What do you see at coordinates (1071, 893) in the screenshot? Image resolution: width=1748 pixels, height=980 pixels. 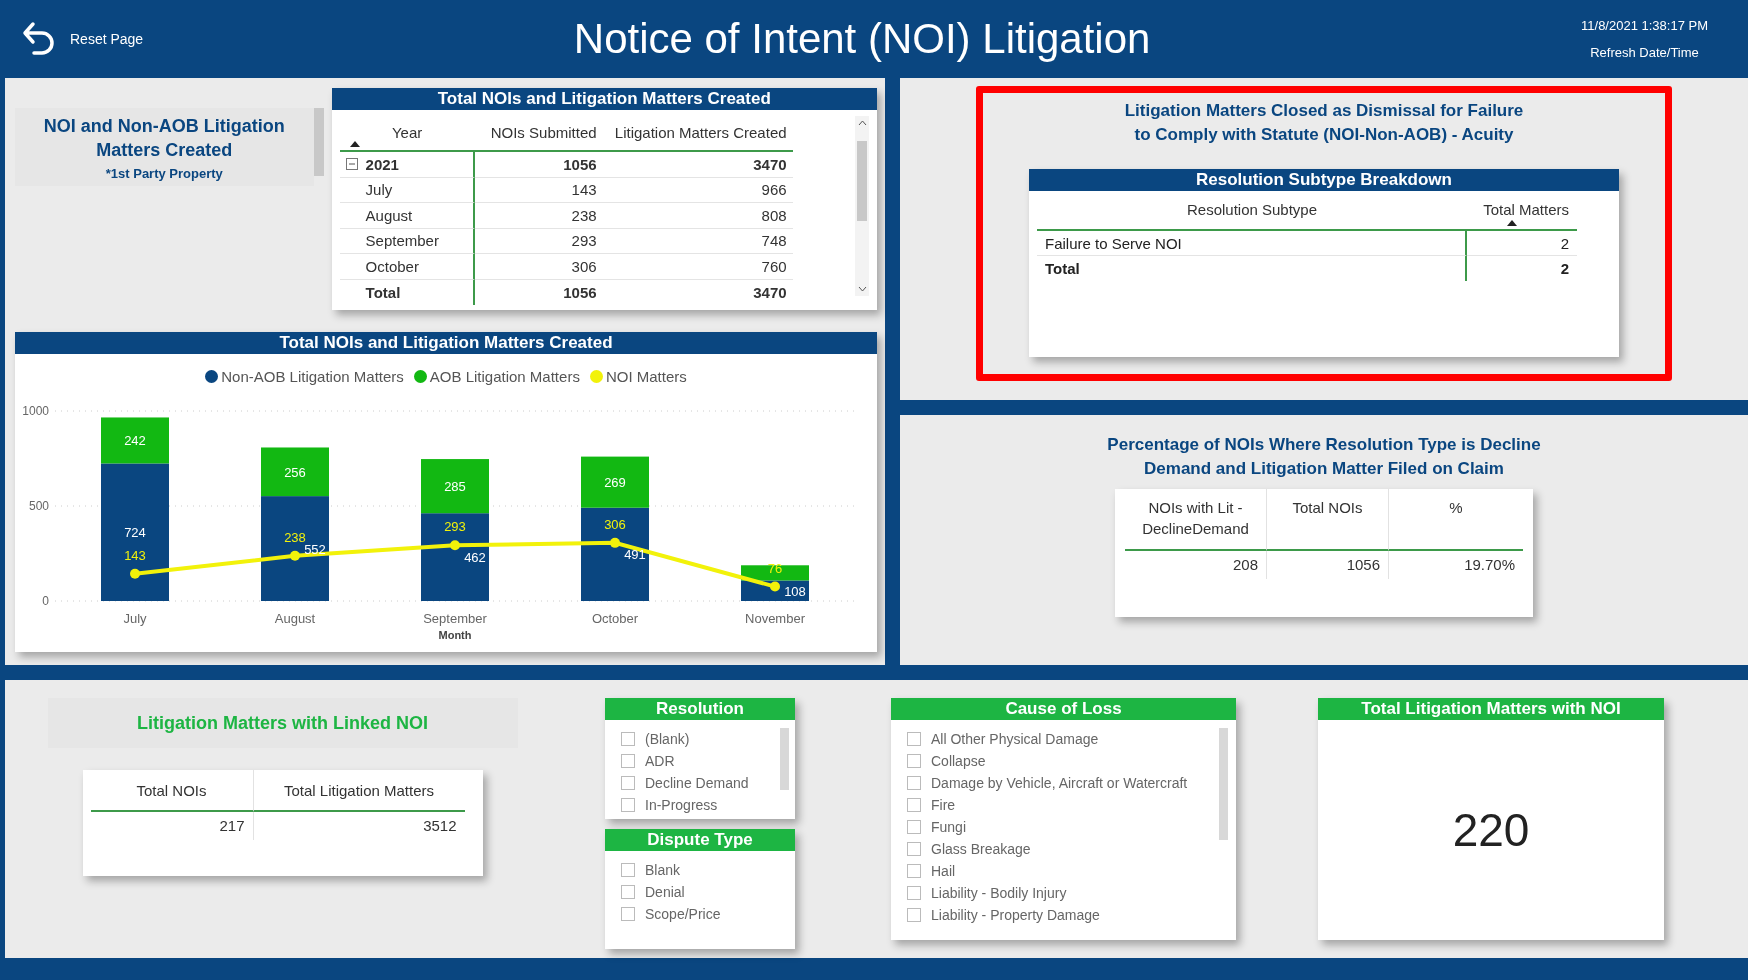 I see `slicer-item: Liability - Bodily Injury` at bounding box center [1071, 893].